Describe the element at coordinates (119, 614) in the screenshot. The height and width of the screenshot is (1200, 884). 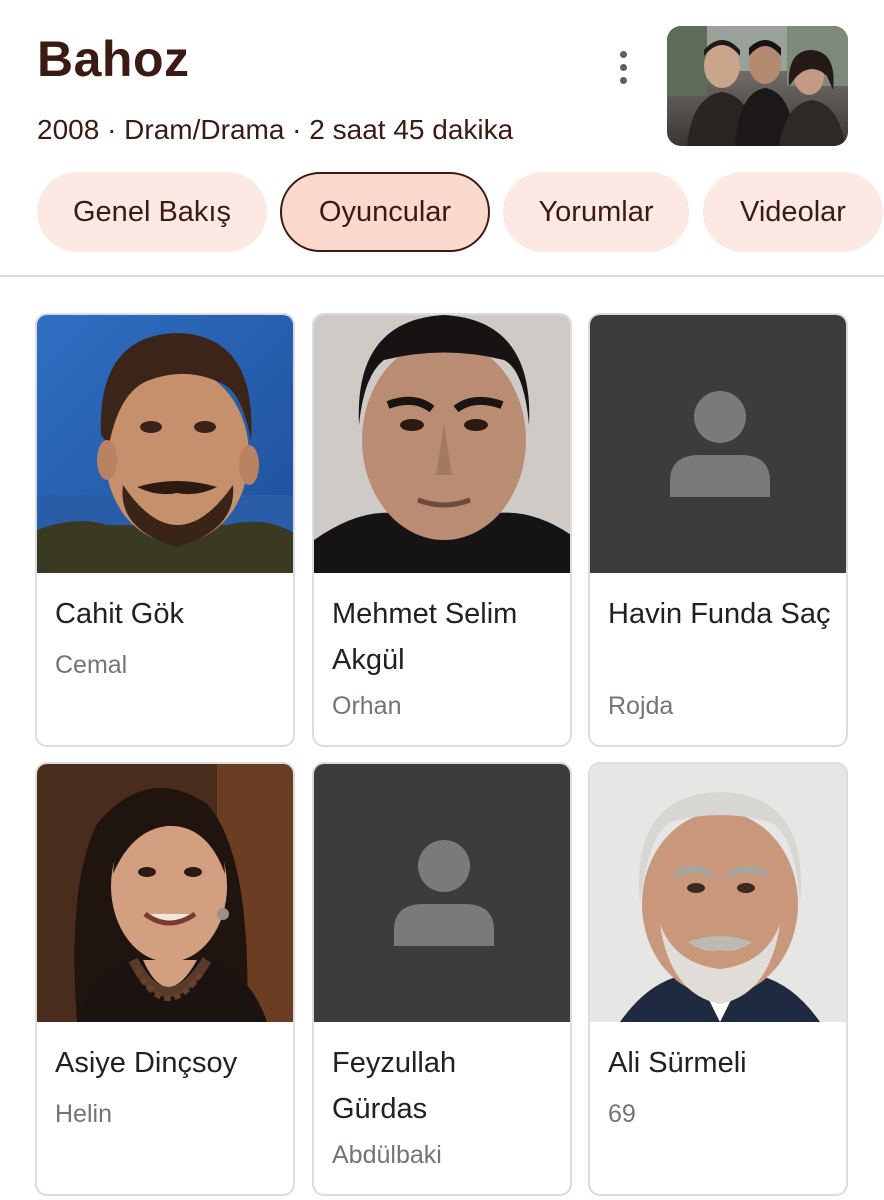
I see `actor-name: Cahit Gök` at that location.